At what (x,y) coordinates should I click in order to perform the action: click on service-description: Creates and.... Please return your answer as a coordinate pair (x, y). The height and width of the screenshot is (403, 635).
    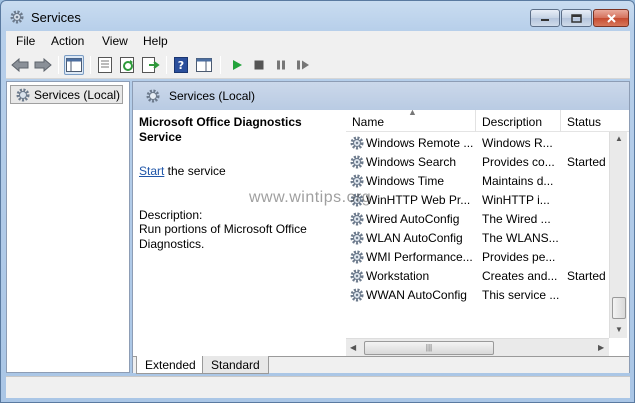
    Looking at the image, I should click on (520, 276).